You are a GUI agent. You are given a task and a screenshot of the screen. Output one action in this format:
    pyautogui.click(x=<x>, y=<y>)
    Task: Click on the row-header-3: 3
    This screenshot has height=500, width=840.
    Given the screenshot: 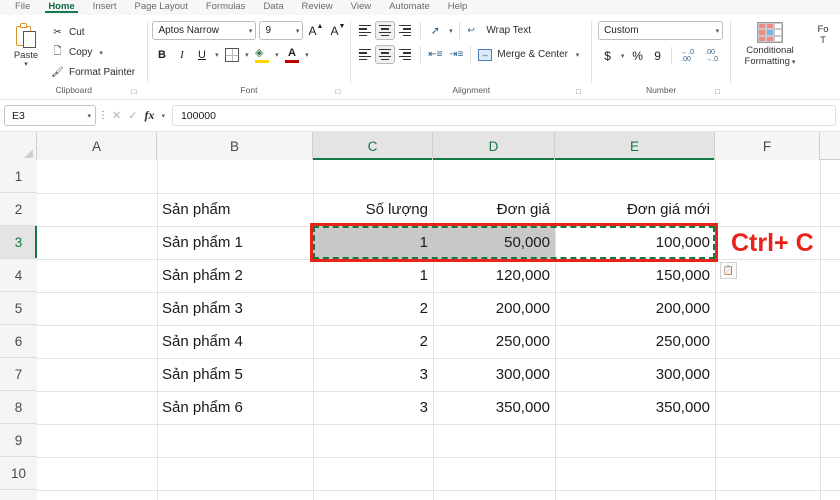 What is the action you would take?
    pyautogui.click(x=18, y=242)
    